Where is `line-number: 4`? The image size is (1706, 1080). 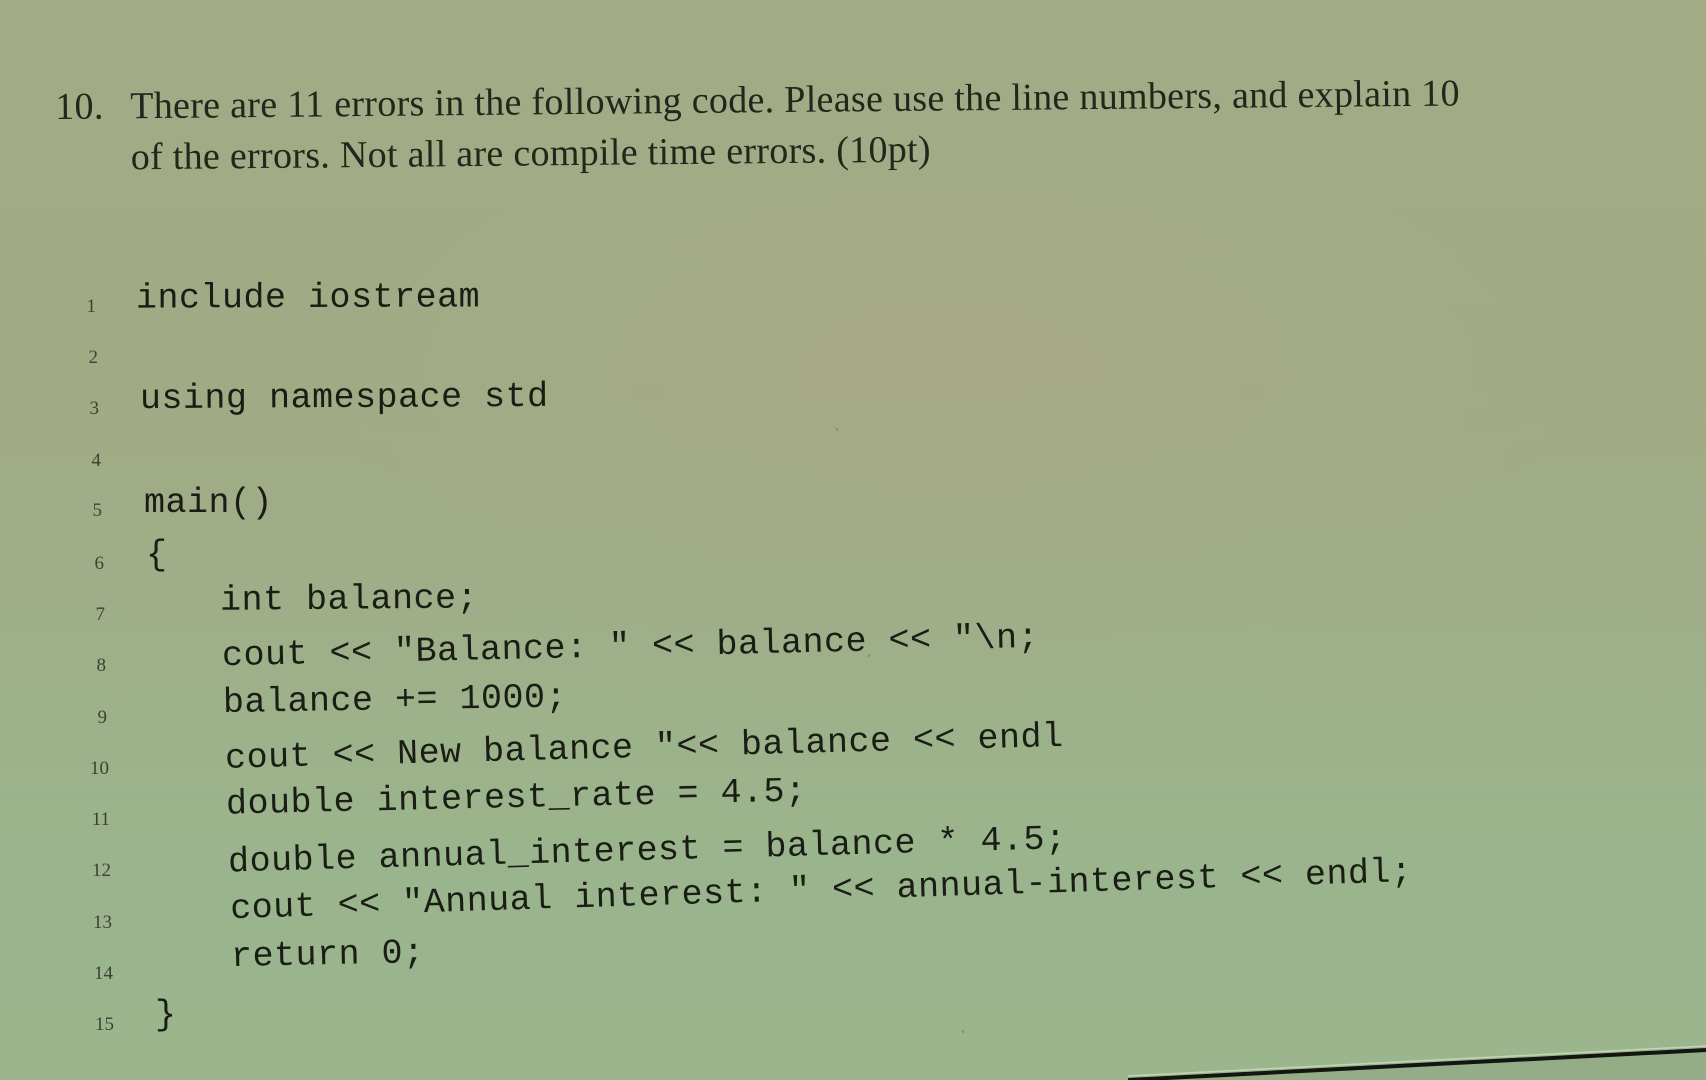
line-number: 4 is located at coordinates (96, 460).